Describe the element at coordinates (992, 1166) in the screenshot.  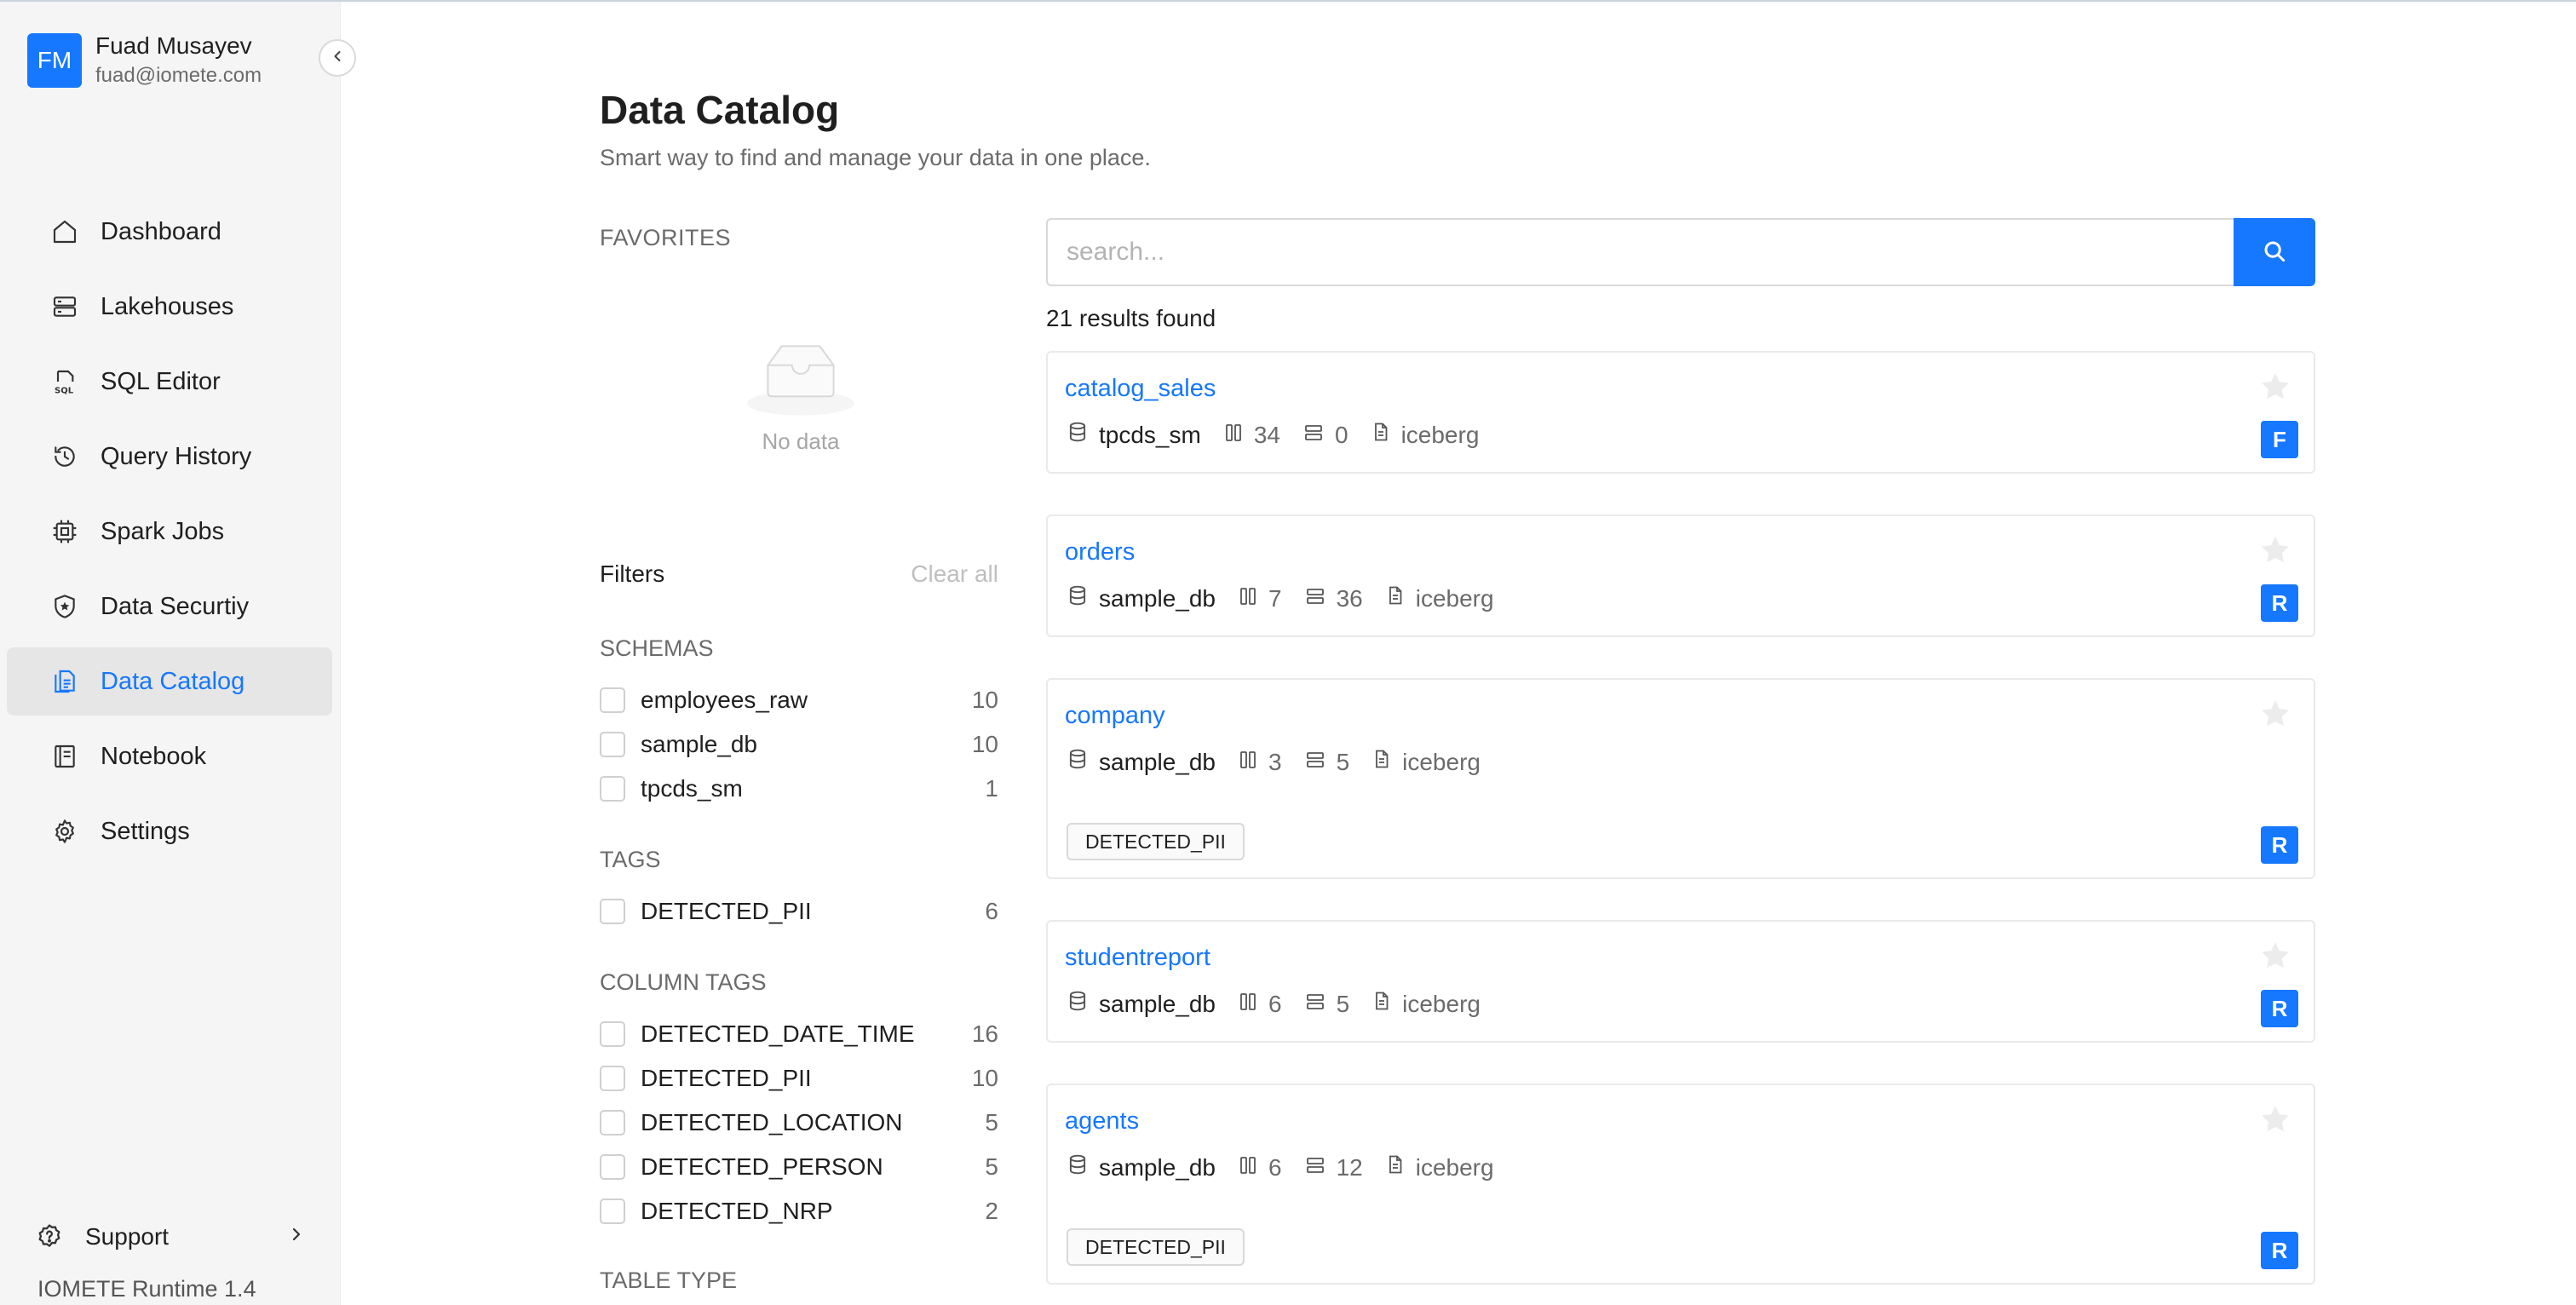
I see `filter-option-count: 5` at that location.